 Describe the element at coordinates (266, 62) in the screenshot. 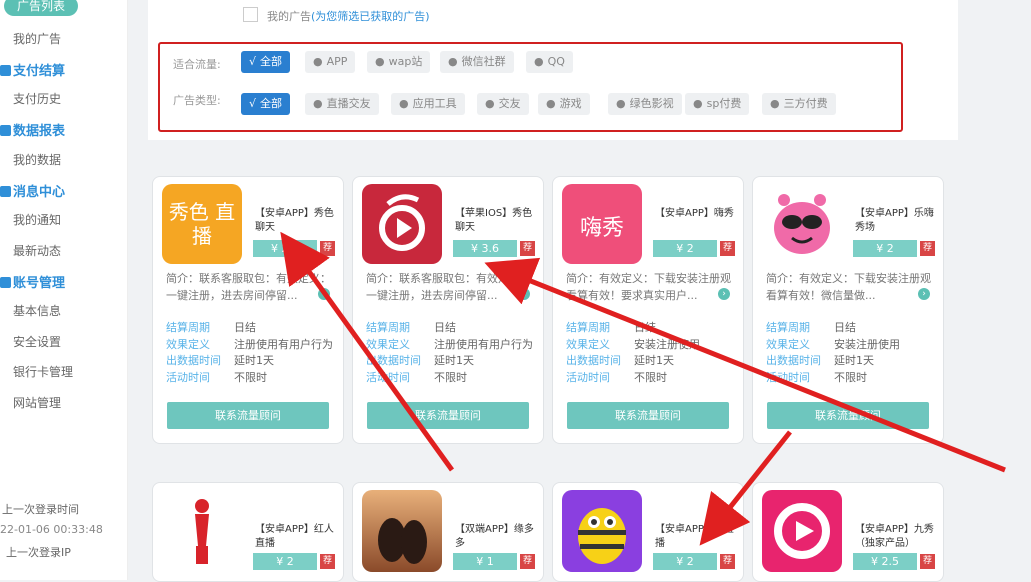

I see `traffic-tag-all: √ 全部` at that location.